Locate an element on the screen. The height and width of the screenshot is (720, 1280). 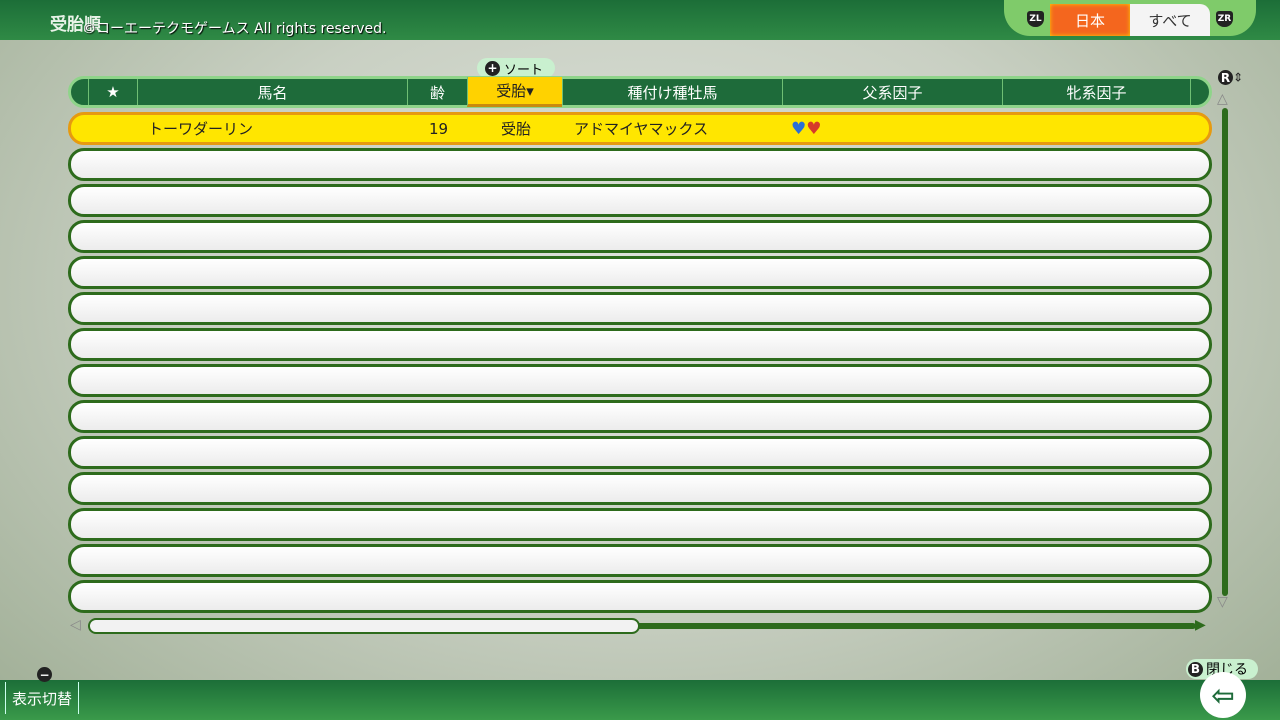
sort-label: ソート is located at coordinates (524, 70).